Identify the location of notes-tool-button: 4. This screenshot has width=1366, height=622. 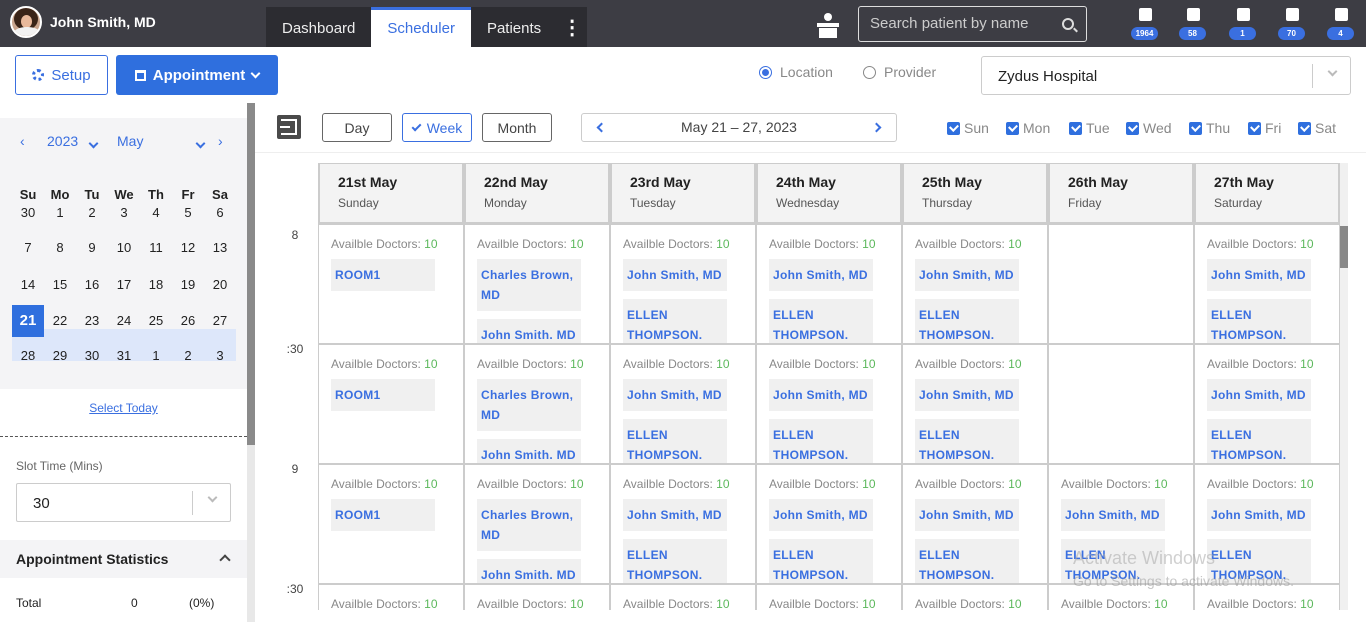
(1342, 24).